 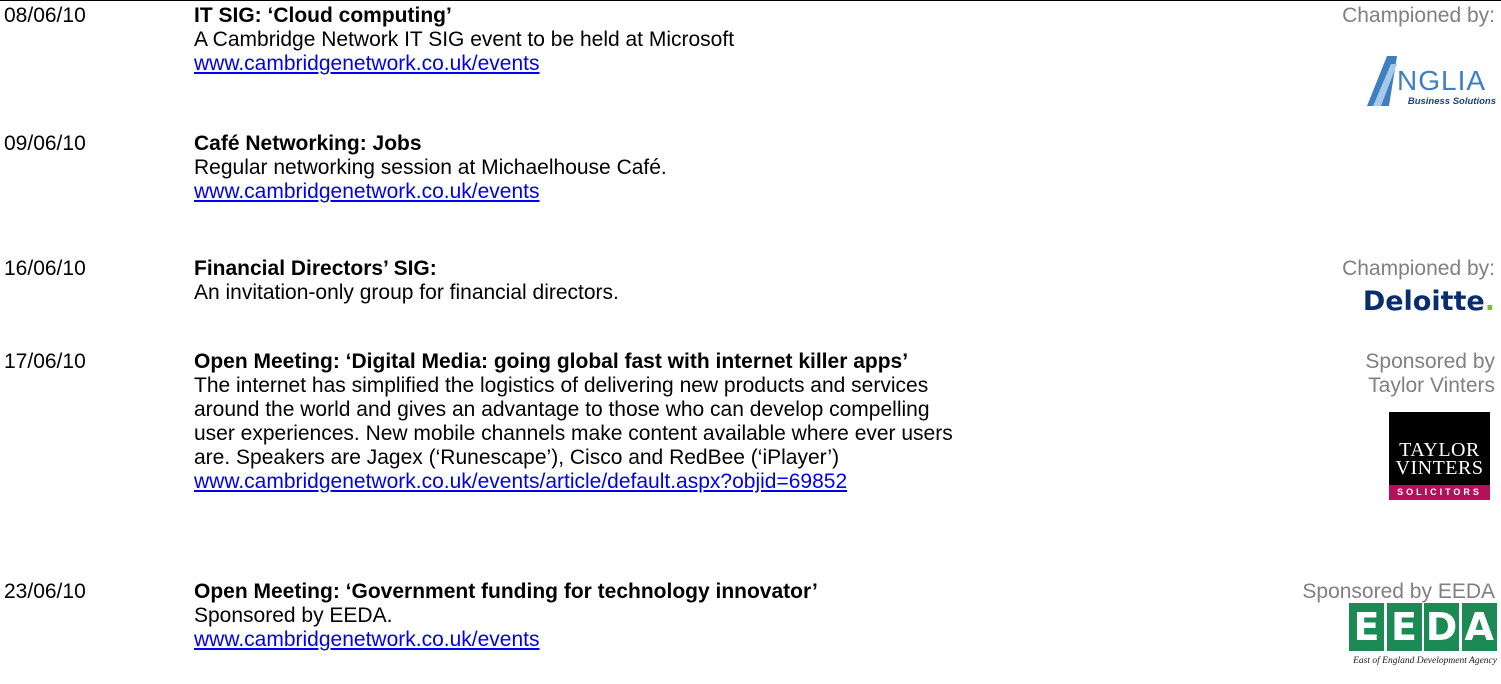 What do you see at coordinates (1398, 591) in the screenshot?
I see `sponsor-label: Sponsored by EEDA` at bounding box center [1398, 591].